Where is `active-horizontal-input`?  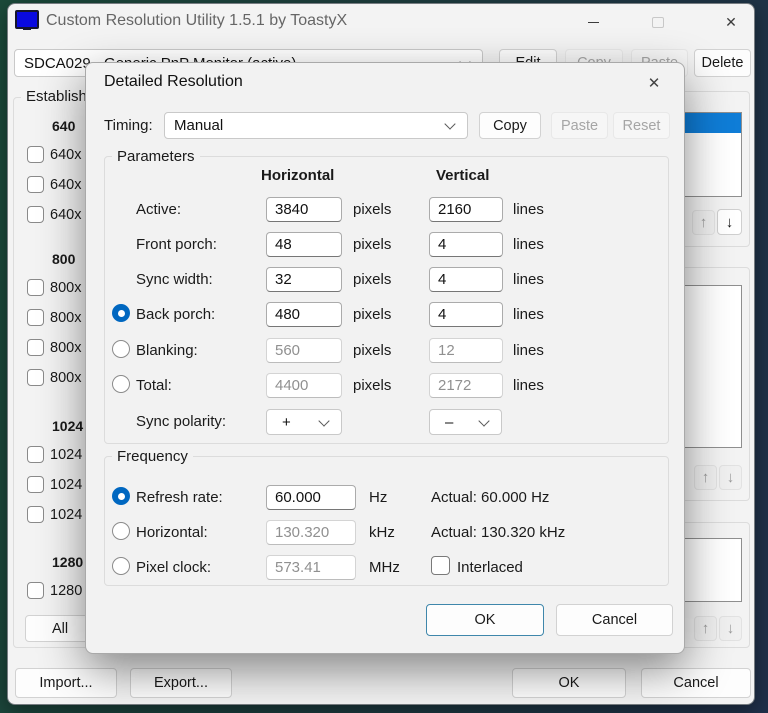 active-horizontal-input is located at coordinates (304, 209).